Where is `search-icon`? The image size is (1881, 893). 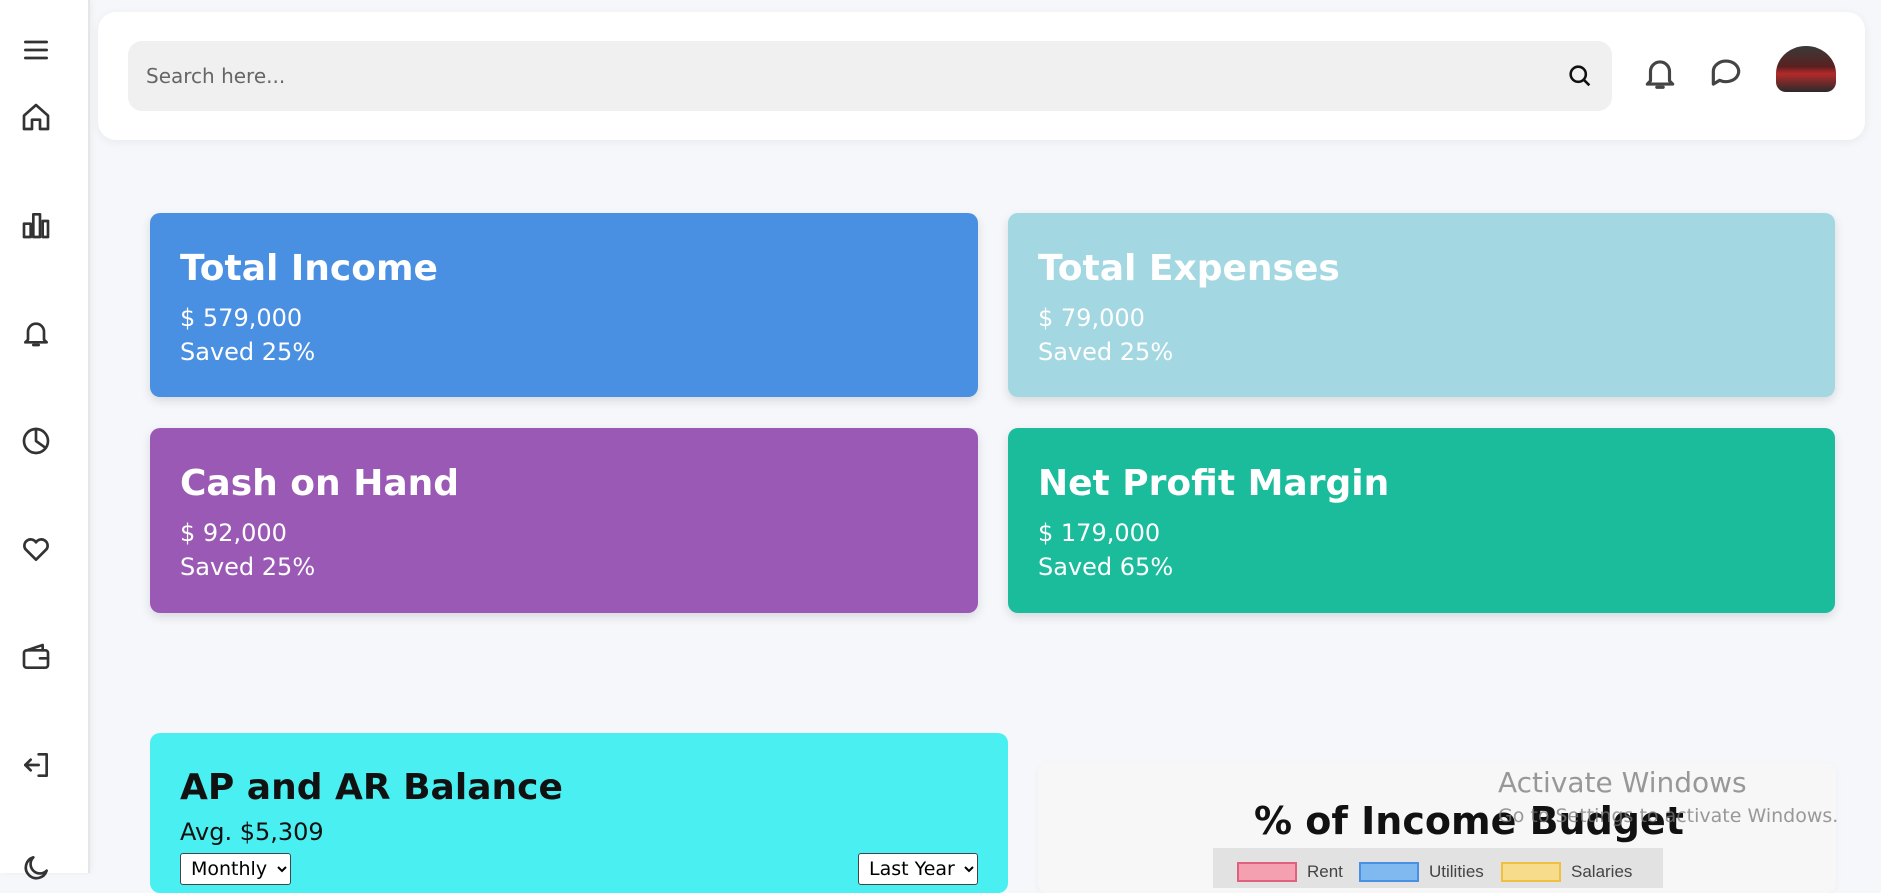 search-icon is located at coordinates (1580, 76).